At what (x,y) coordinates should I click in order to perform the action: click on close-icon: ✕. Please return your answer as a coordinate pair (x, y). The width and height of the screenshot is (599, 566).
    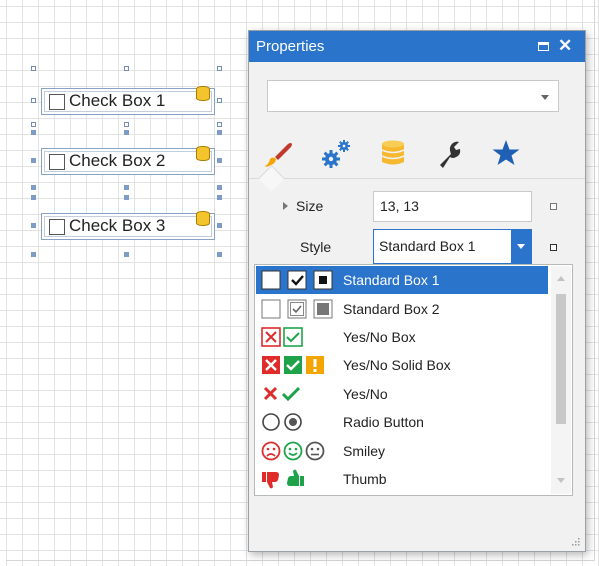
    Looking at the image, I should click on (565, 46).